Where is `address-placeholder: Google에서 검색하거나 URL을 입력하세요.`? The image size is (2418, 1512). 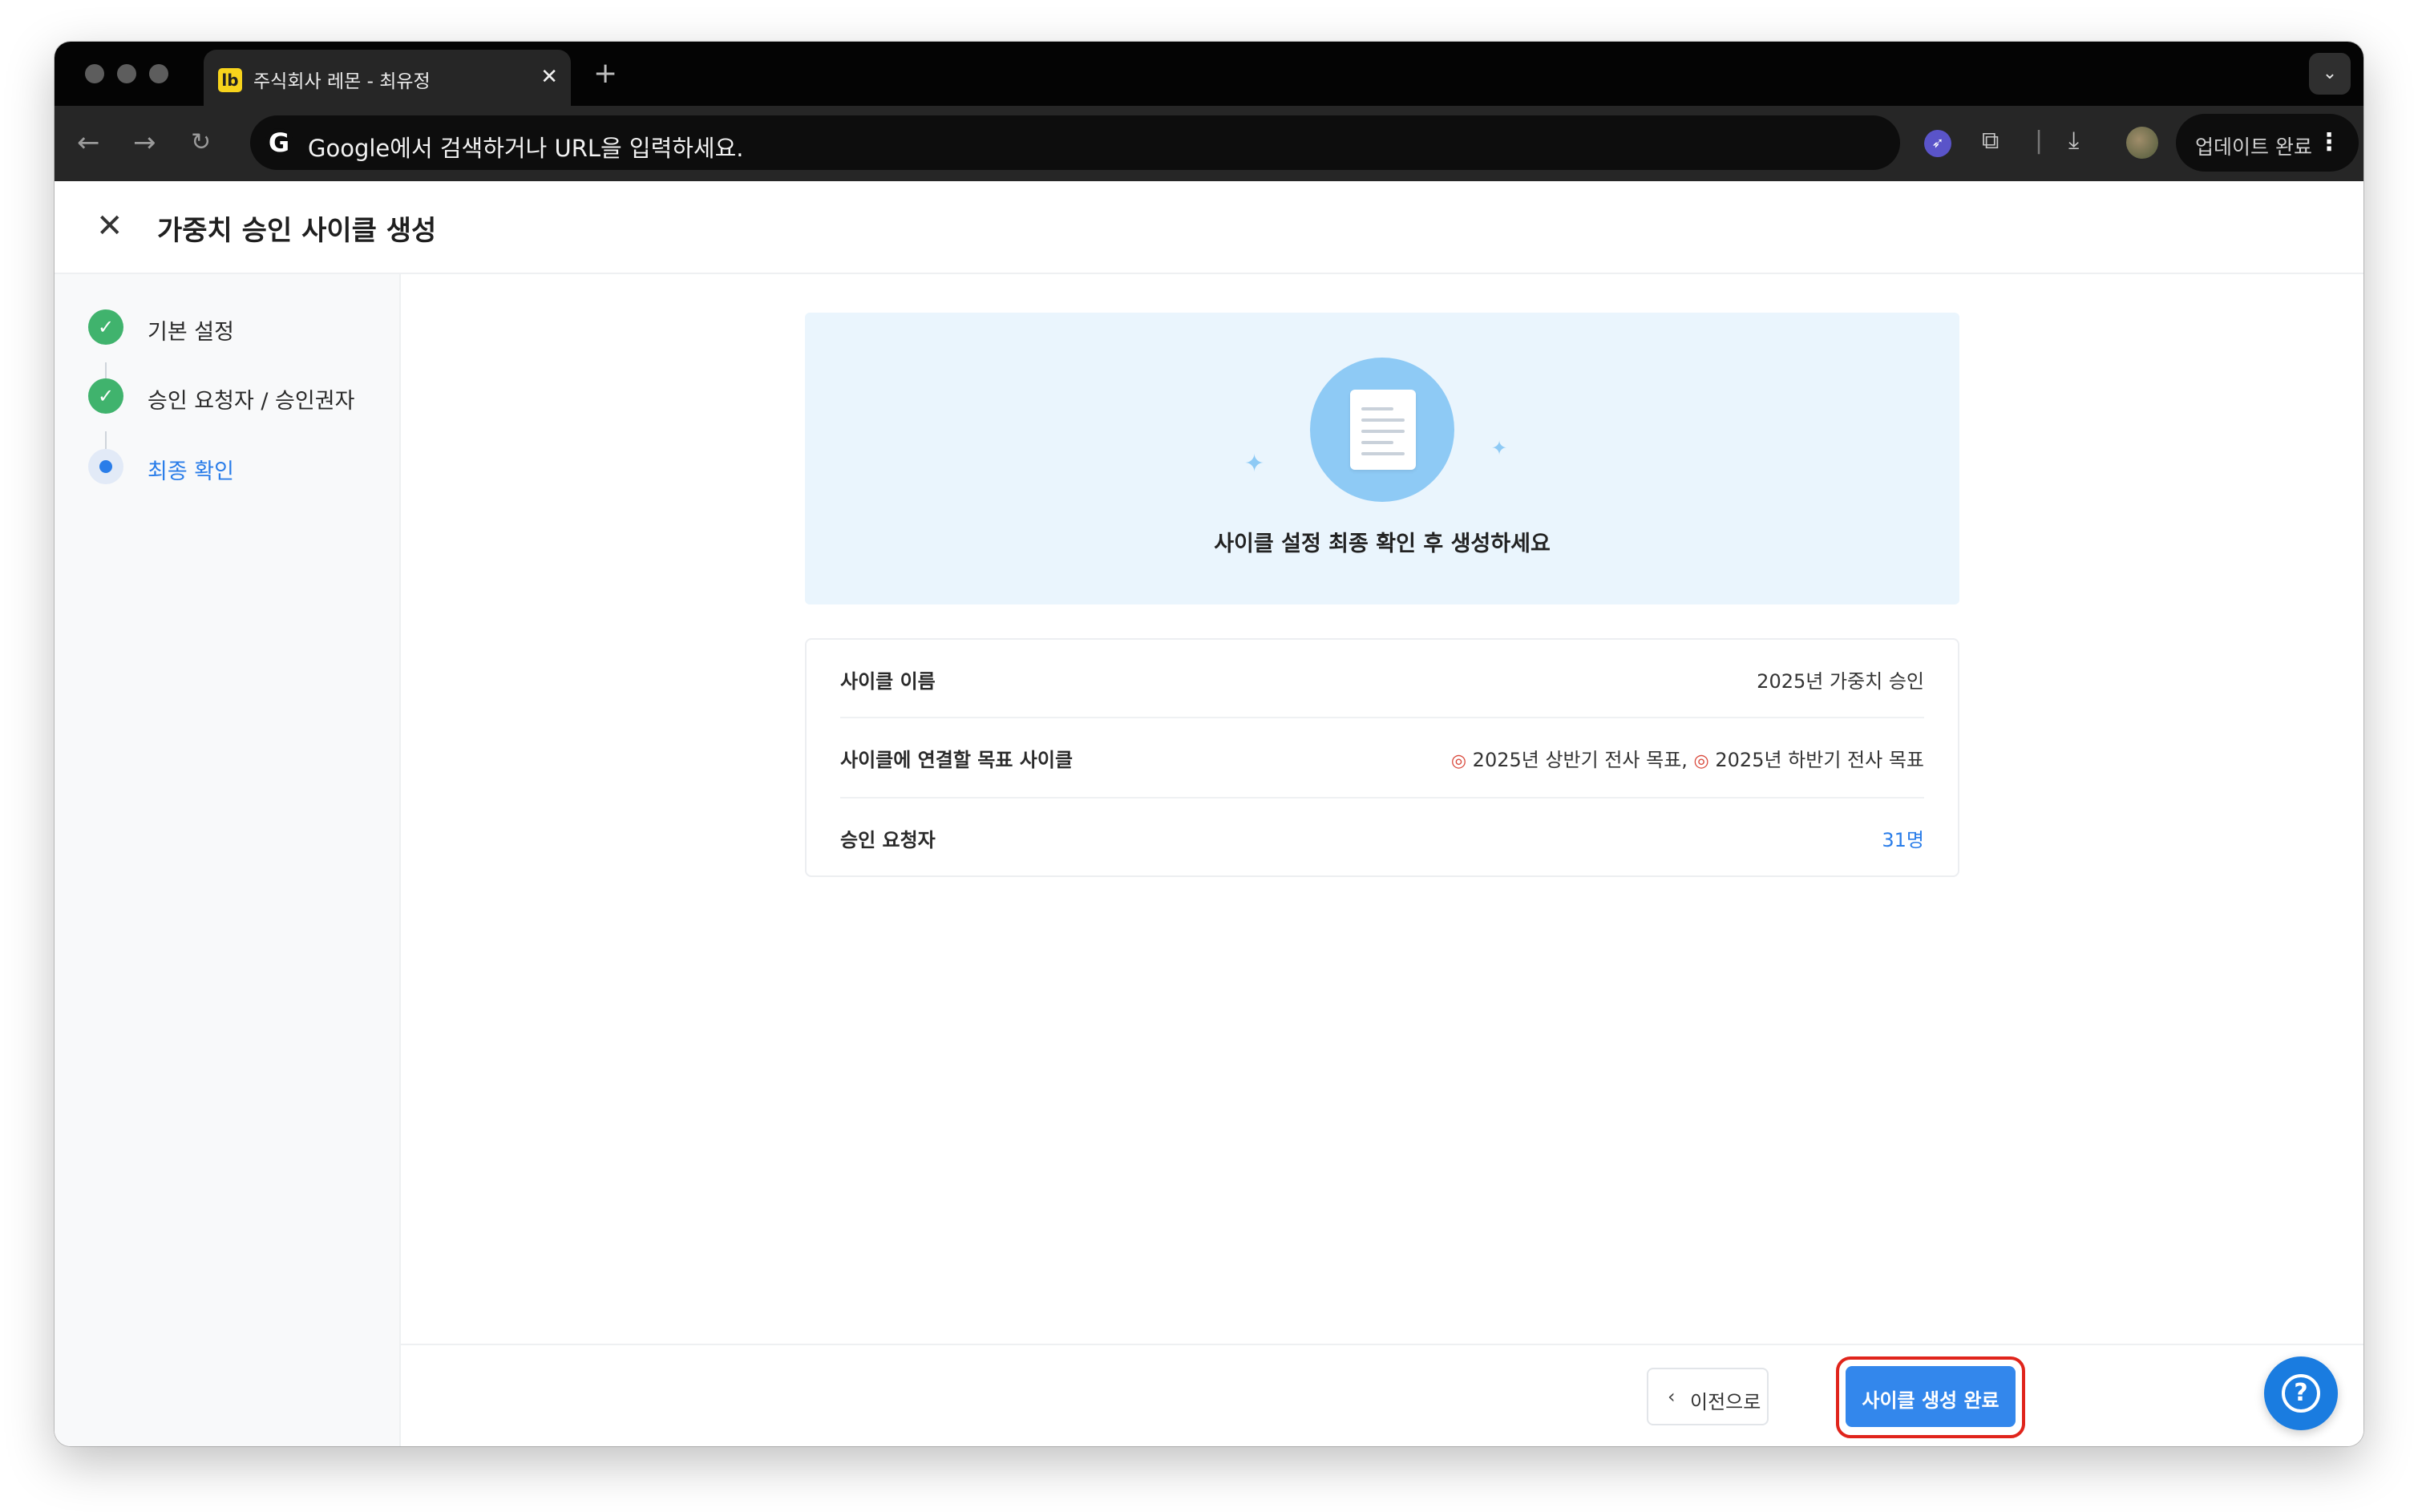 address-placeholder: Google에서 검색하거나 URL을 입력하세요. is located at coordinates (526, 148).